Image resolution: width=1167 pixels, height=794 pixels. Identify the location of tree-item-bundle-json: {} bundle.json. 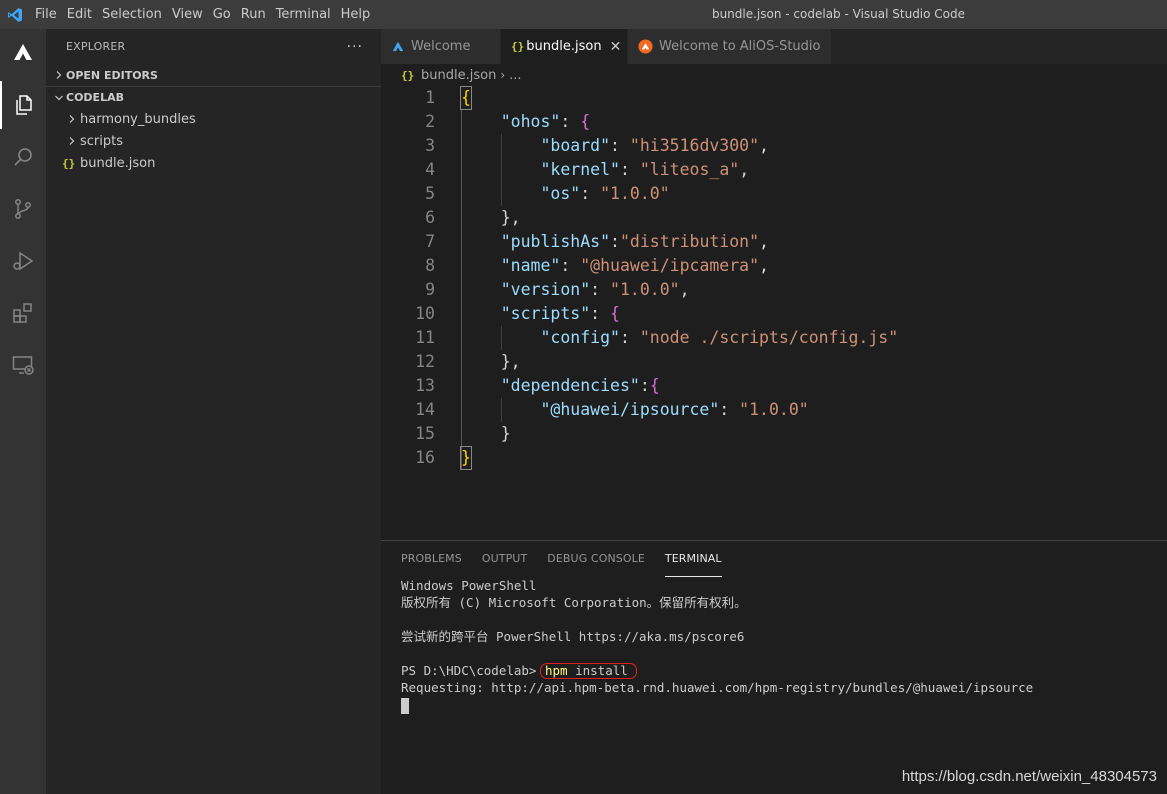
(213, 163).